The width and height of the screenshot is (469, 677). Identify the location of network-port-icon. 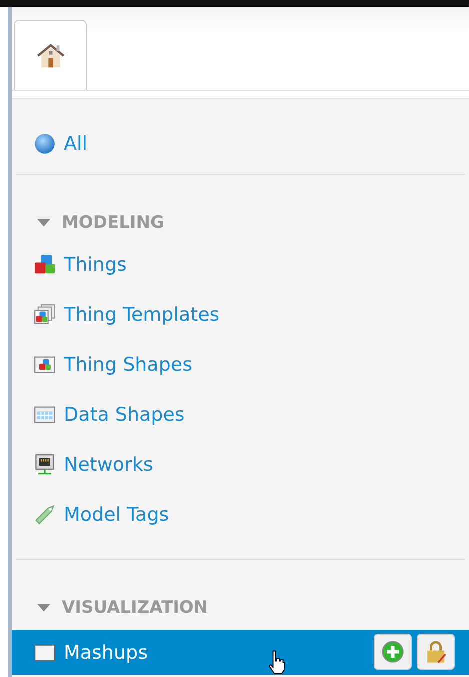
(45, 465).